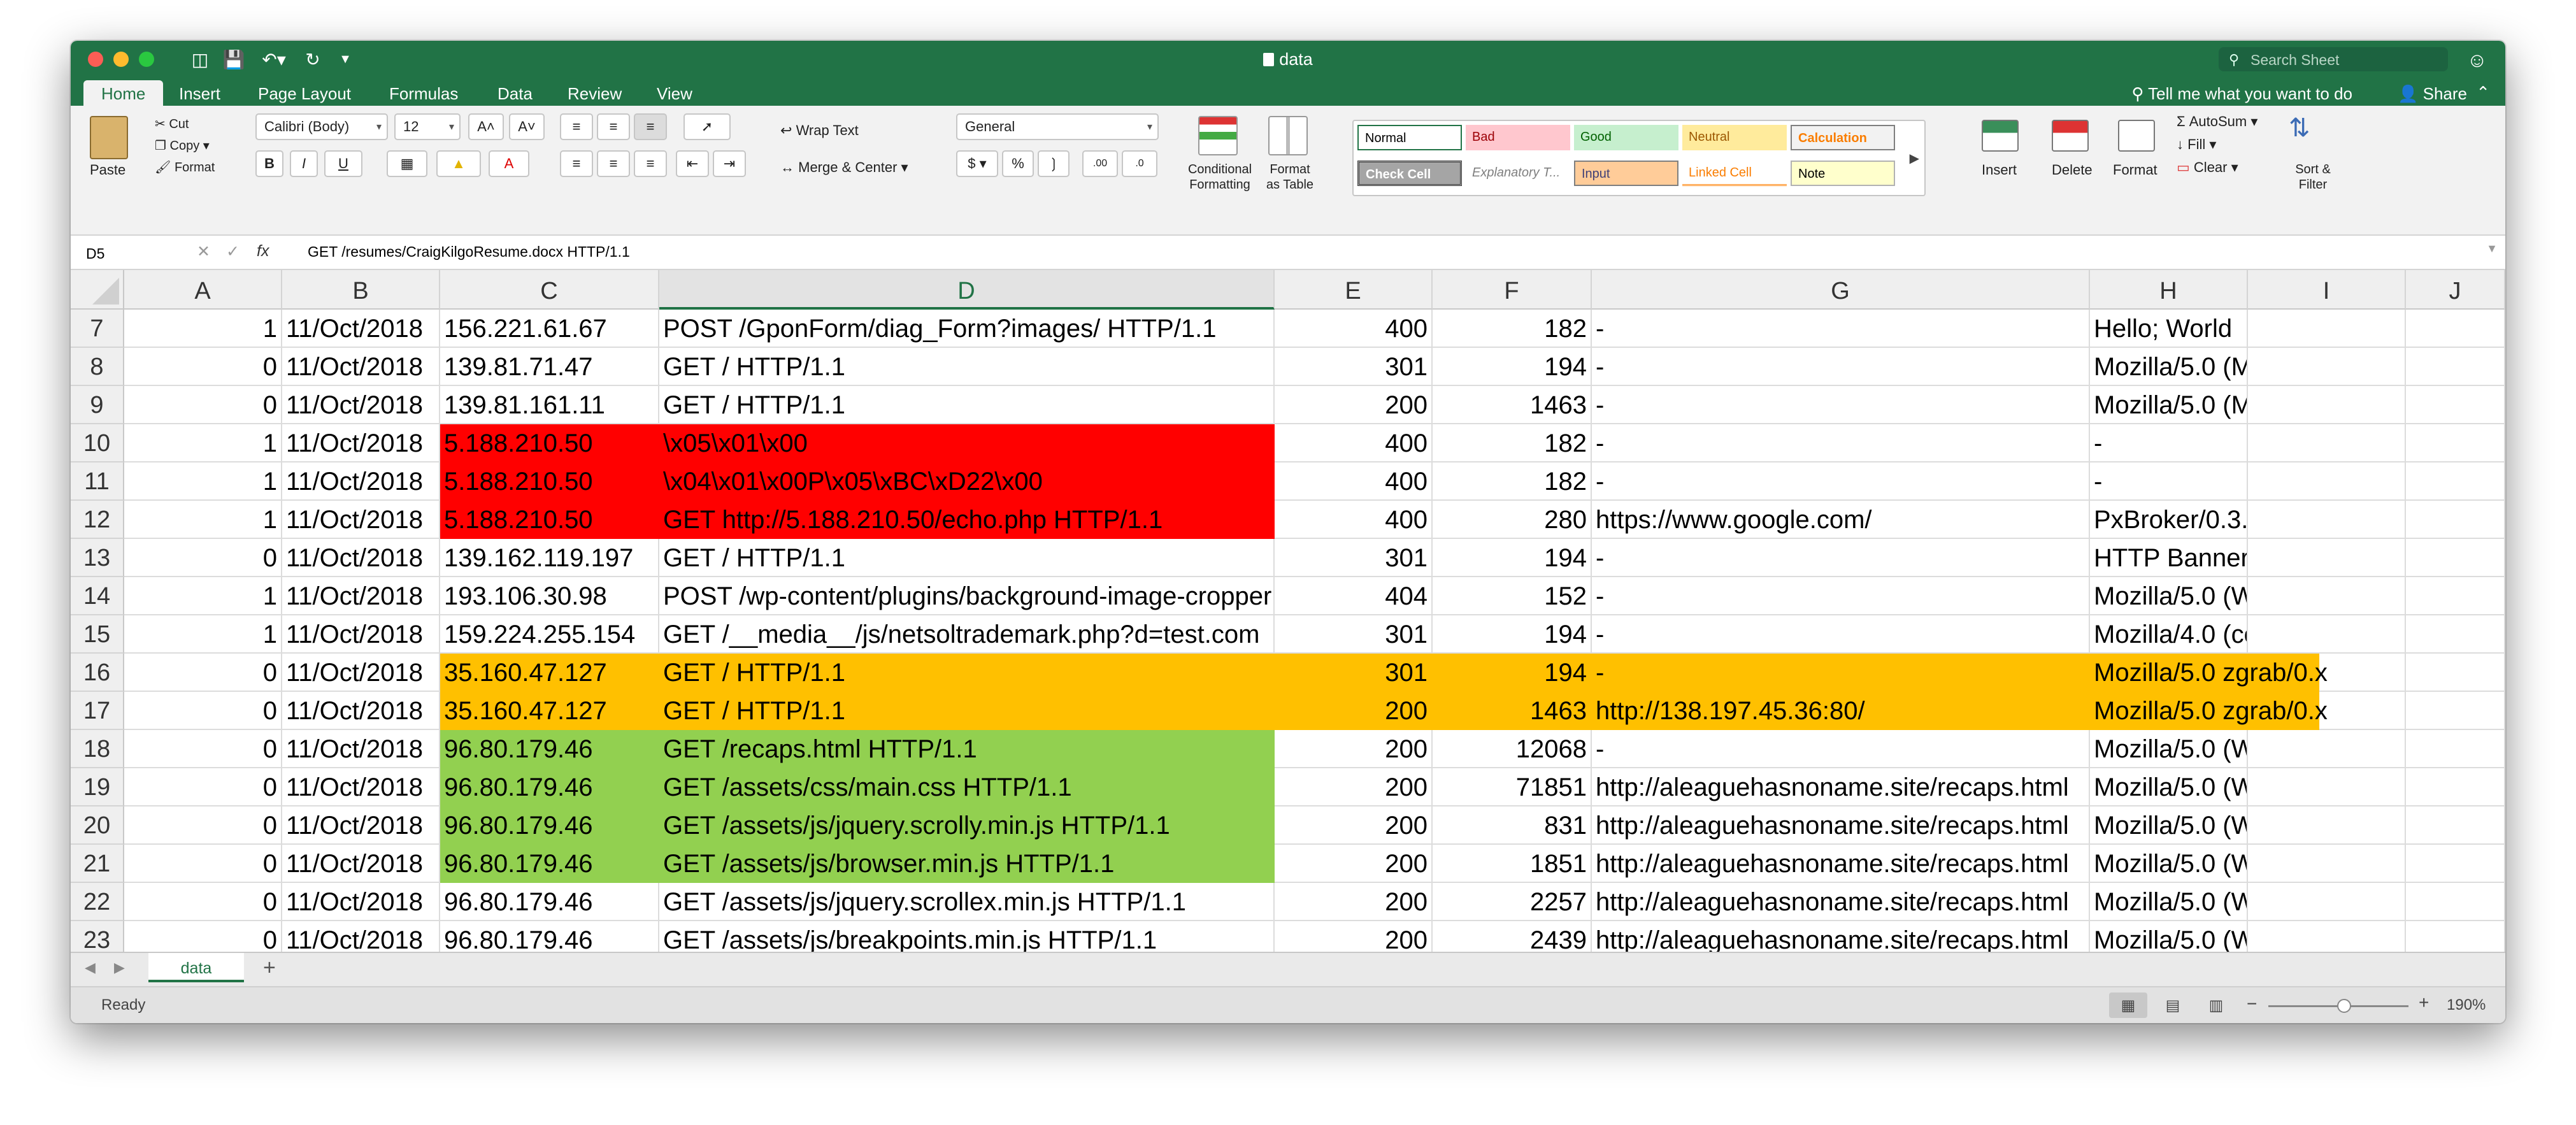 This screenshot has width=2576, height=1125. Describe the element at coordinates (98, 329) in the screenshot. I see `row-header: 7` at that location.